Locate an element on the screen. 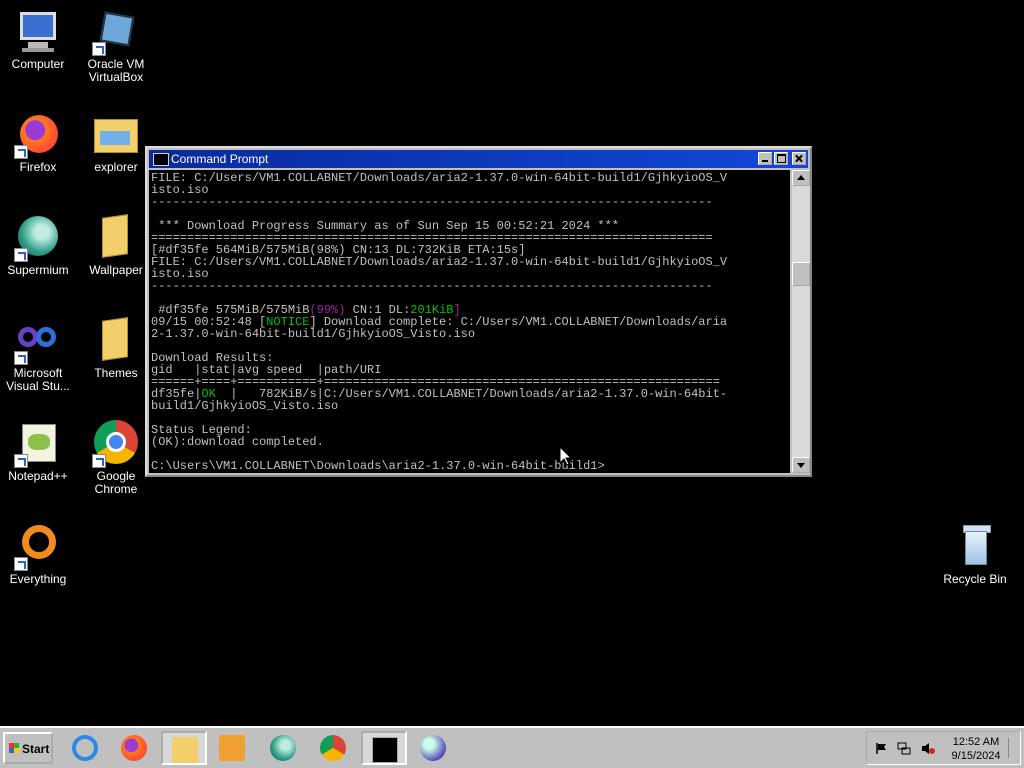 The width and height of the screenshot is (1024, 768). internet-explorer-icon is located at coordinates (85, 748).